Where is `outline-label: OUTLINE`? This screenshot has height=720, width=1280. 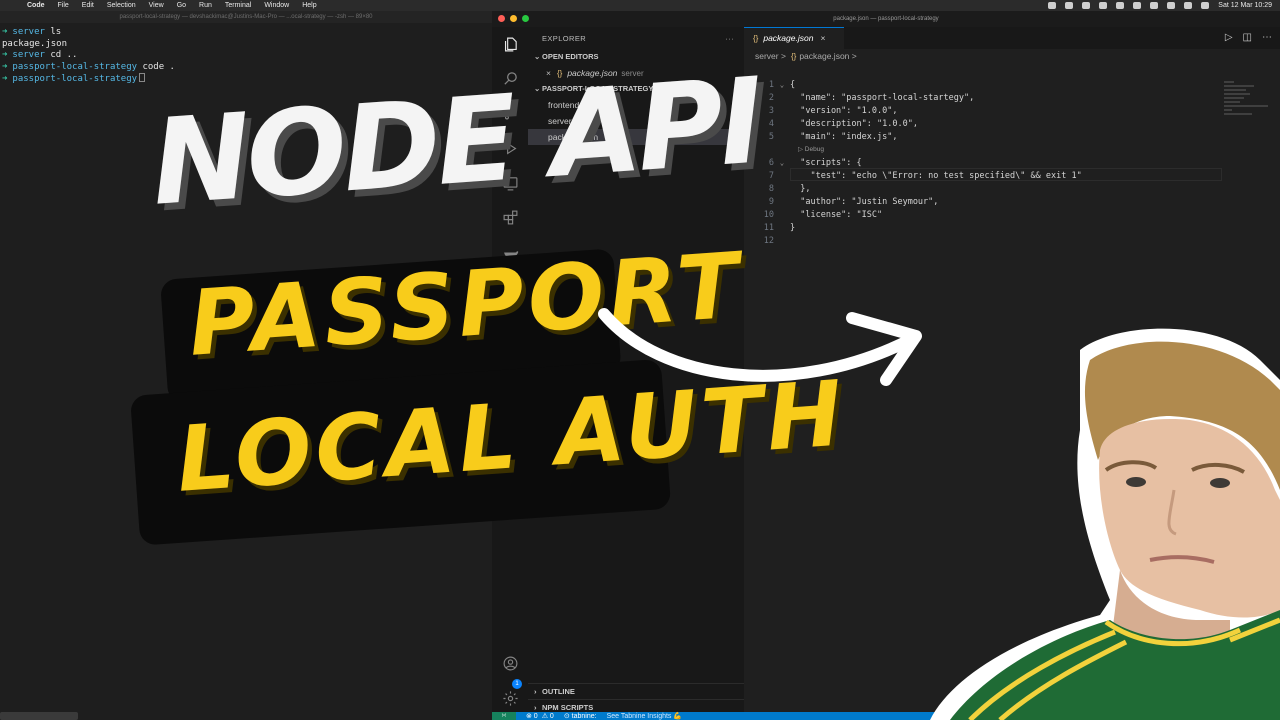 outline-label: OUTLINE is located at coordinates (558, 691).